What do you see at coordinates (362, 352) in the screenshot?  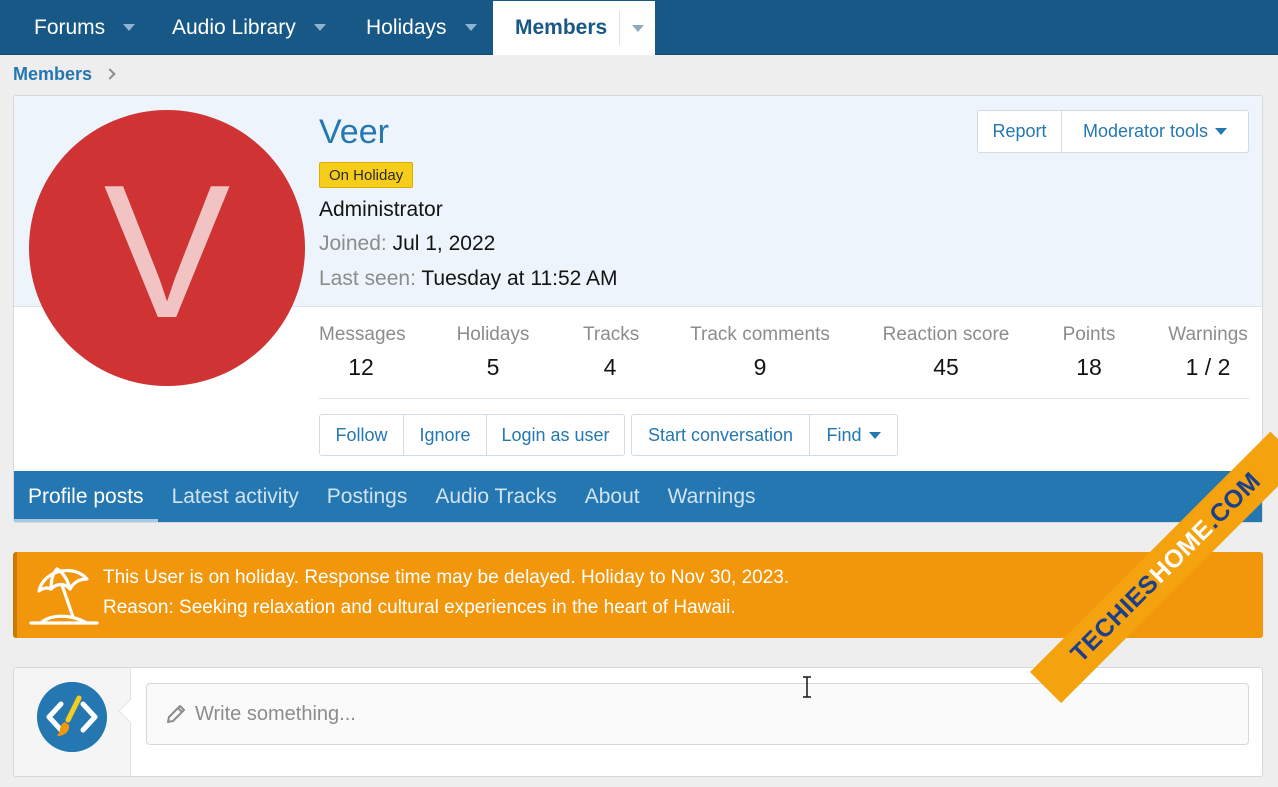 I see `stat-messages: Messages 12` at bounding box center [362, 352].